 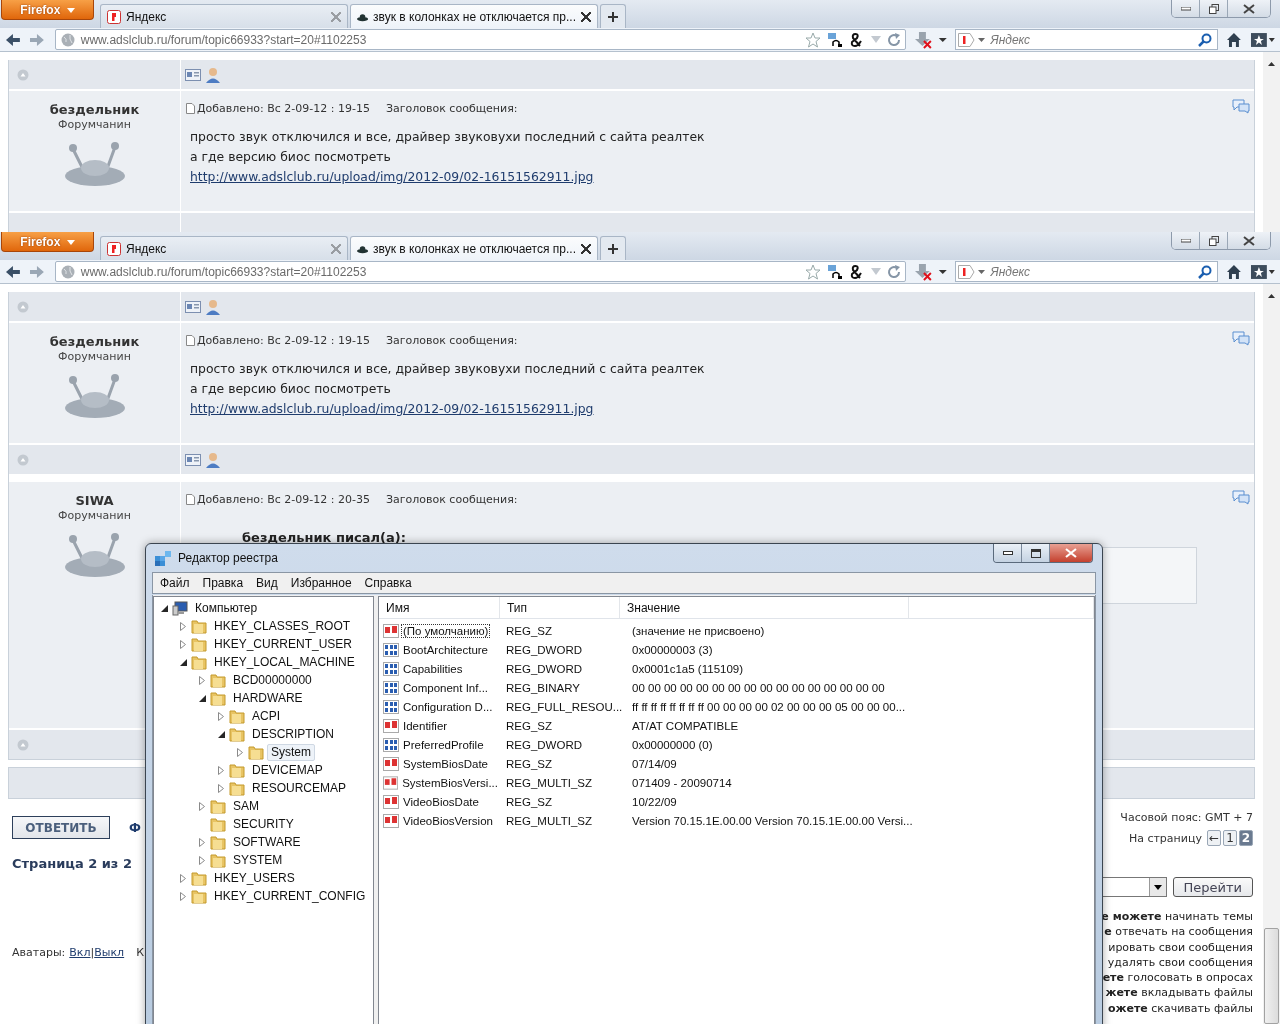 I want to click on column-header: Тип, so click(x=560, y=607).